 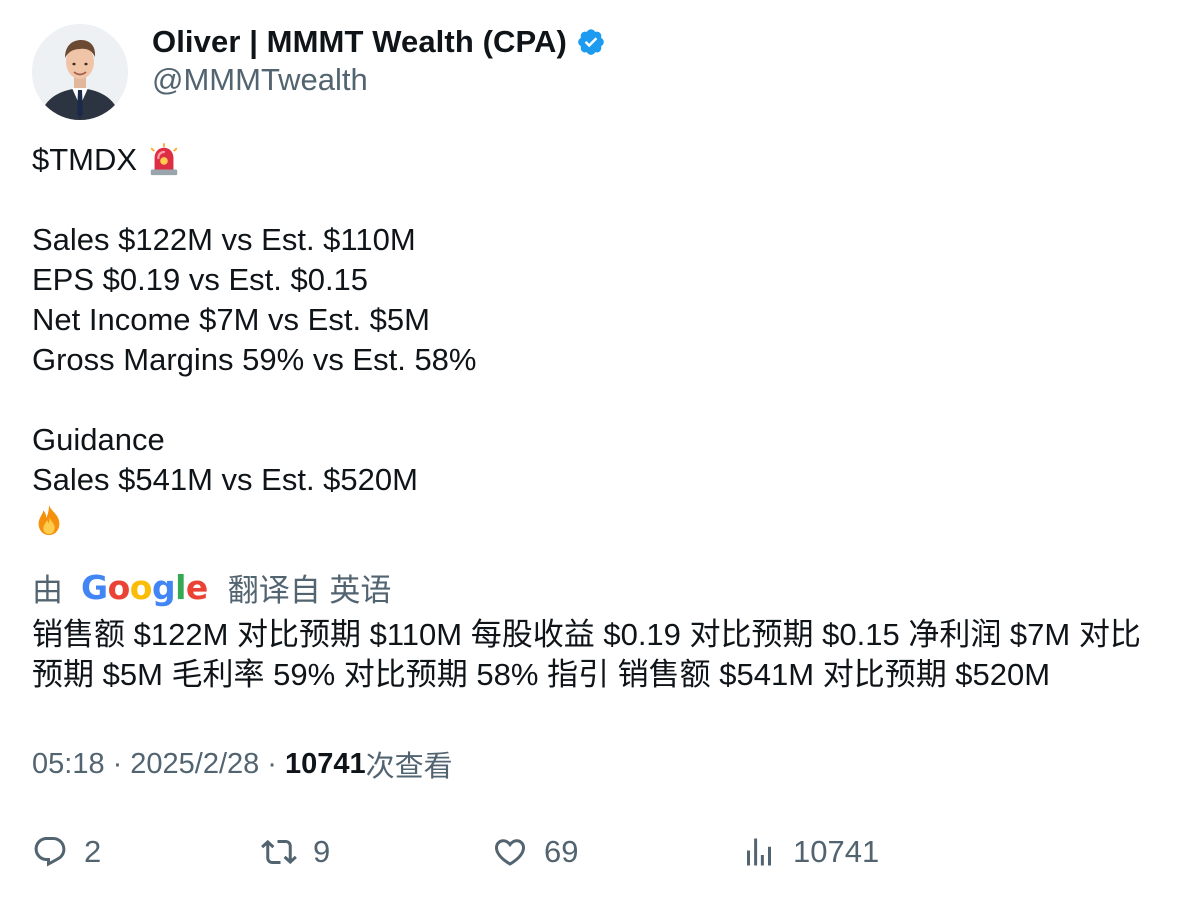 What do you see at coordinates (379, 61) in the screenshot?
I see `author-names: Oliver | MMMT Wealth (CPA) @MMMTwealth` at bounding box center [379, 61].